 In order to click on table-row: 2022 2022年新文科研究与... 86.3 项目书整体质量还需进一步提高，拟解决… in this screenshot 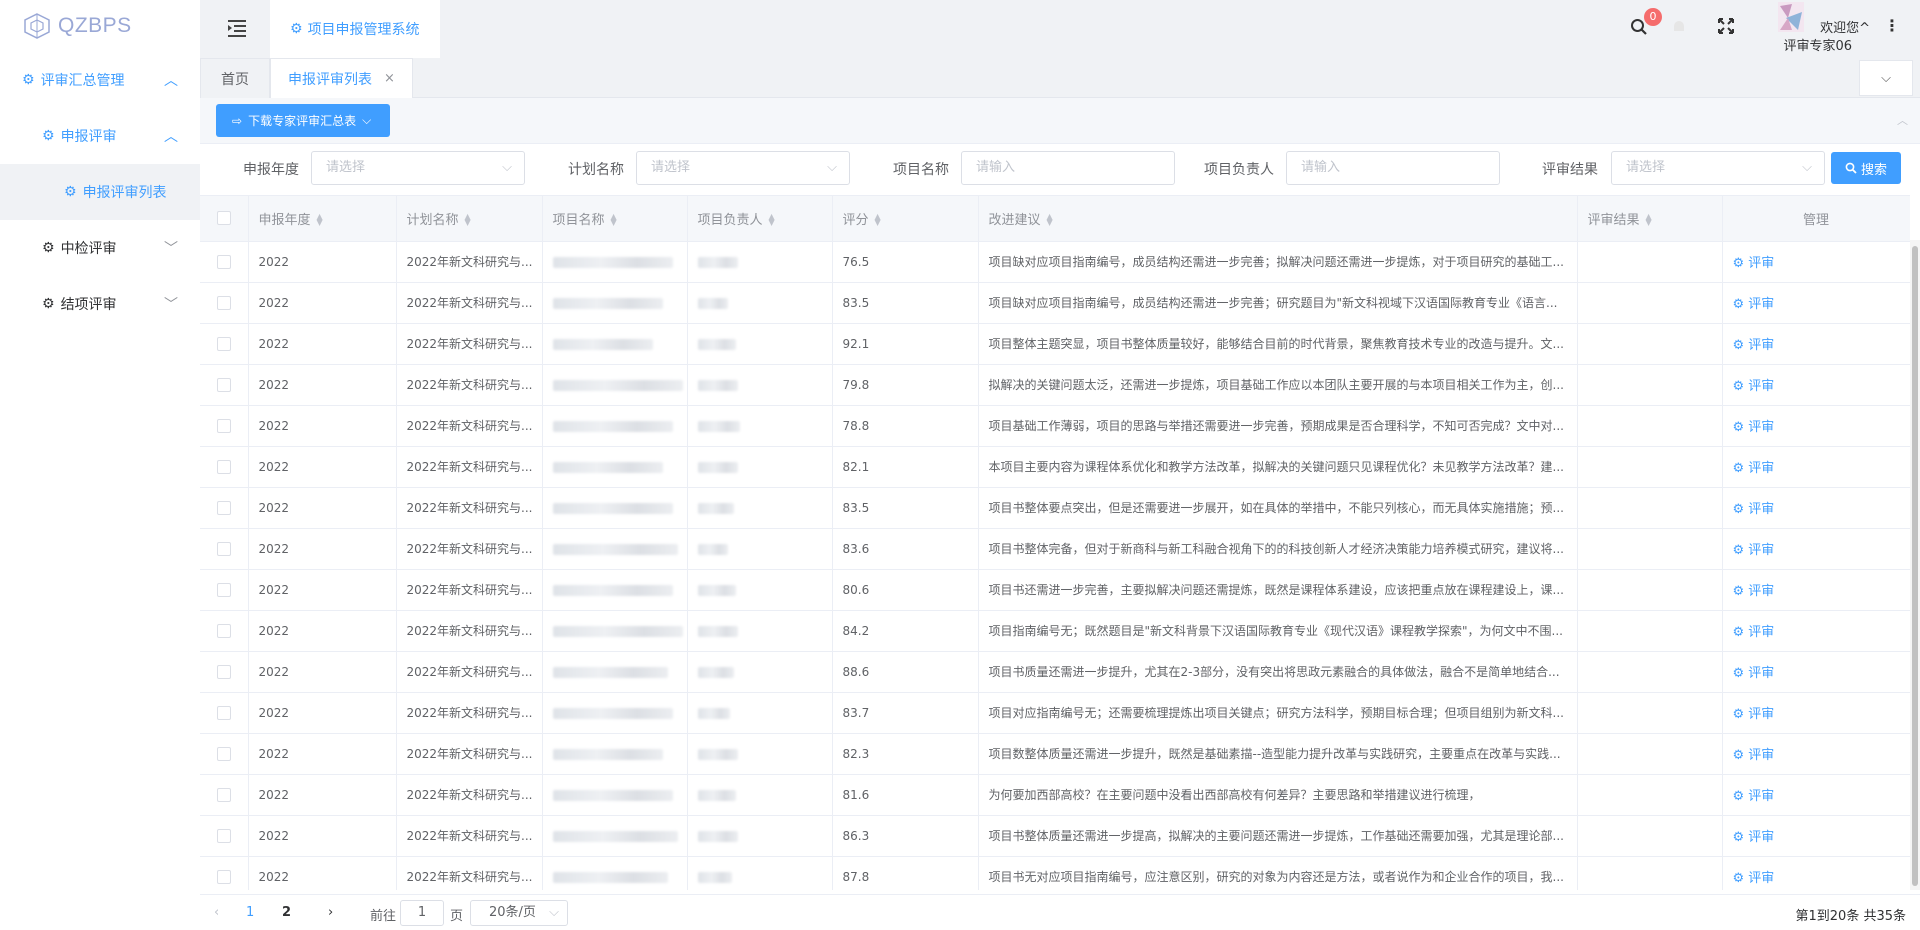, I will do `click(1055, 836)`.